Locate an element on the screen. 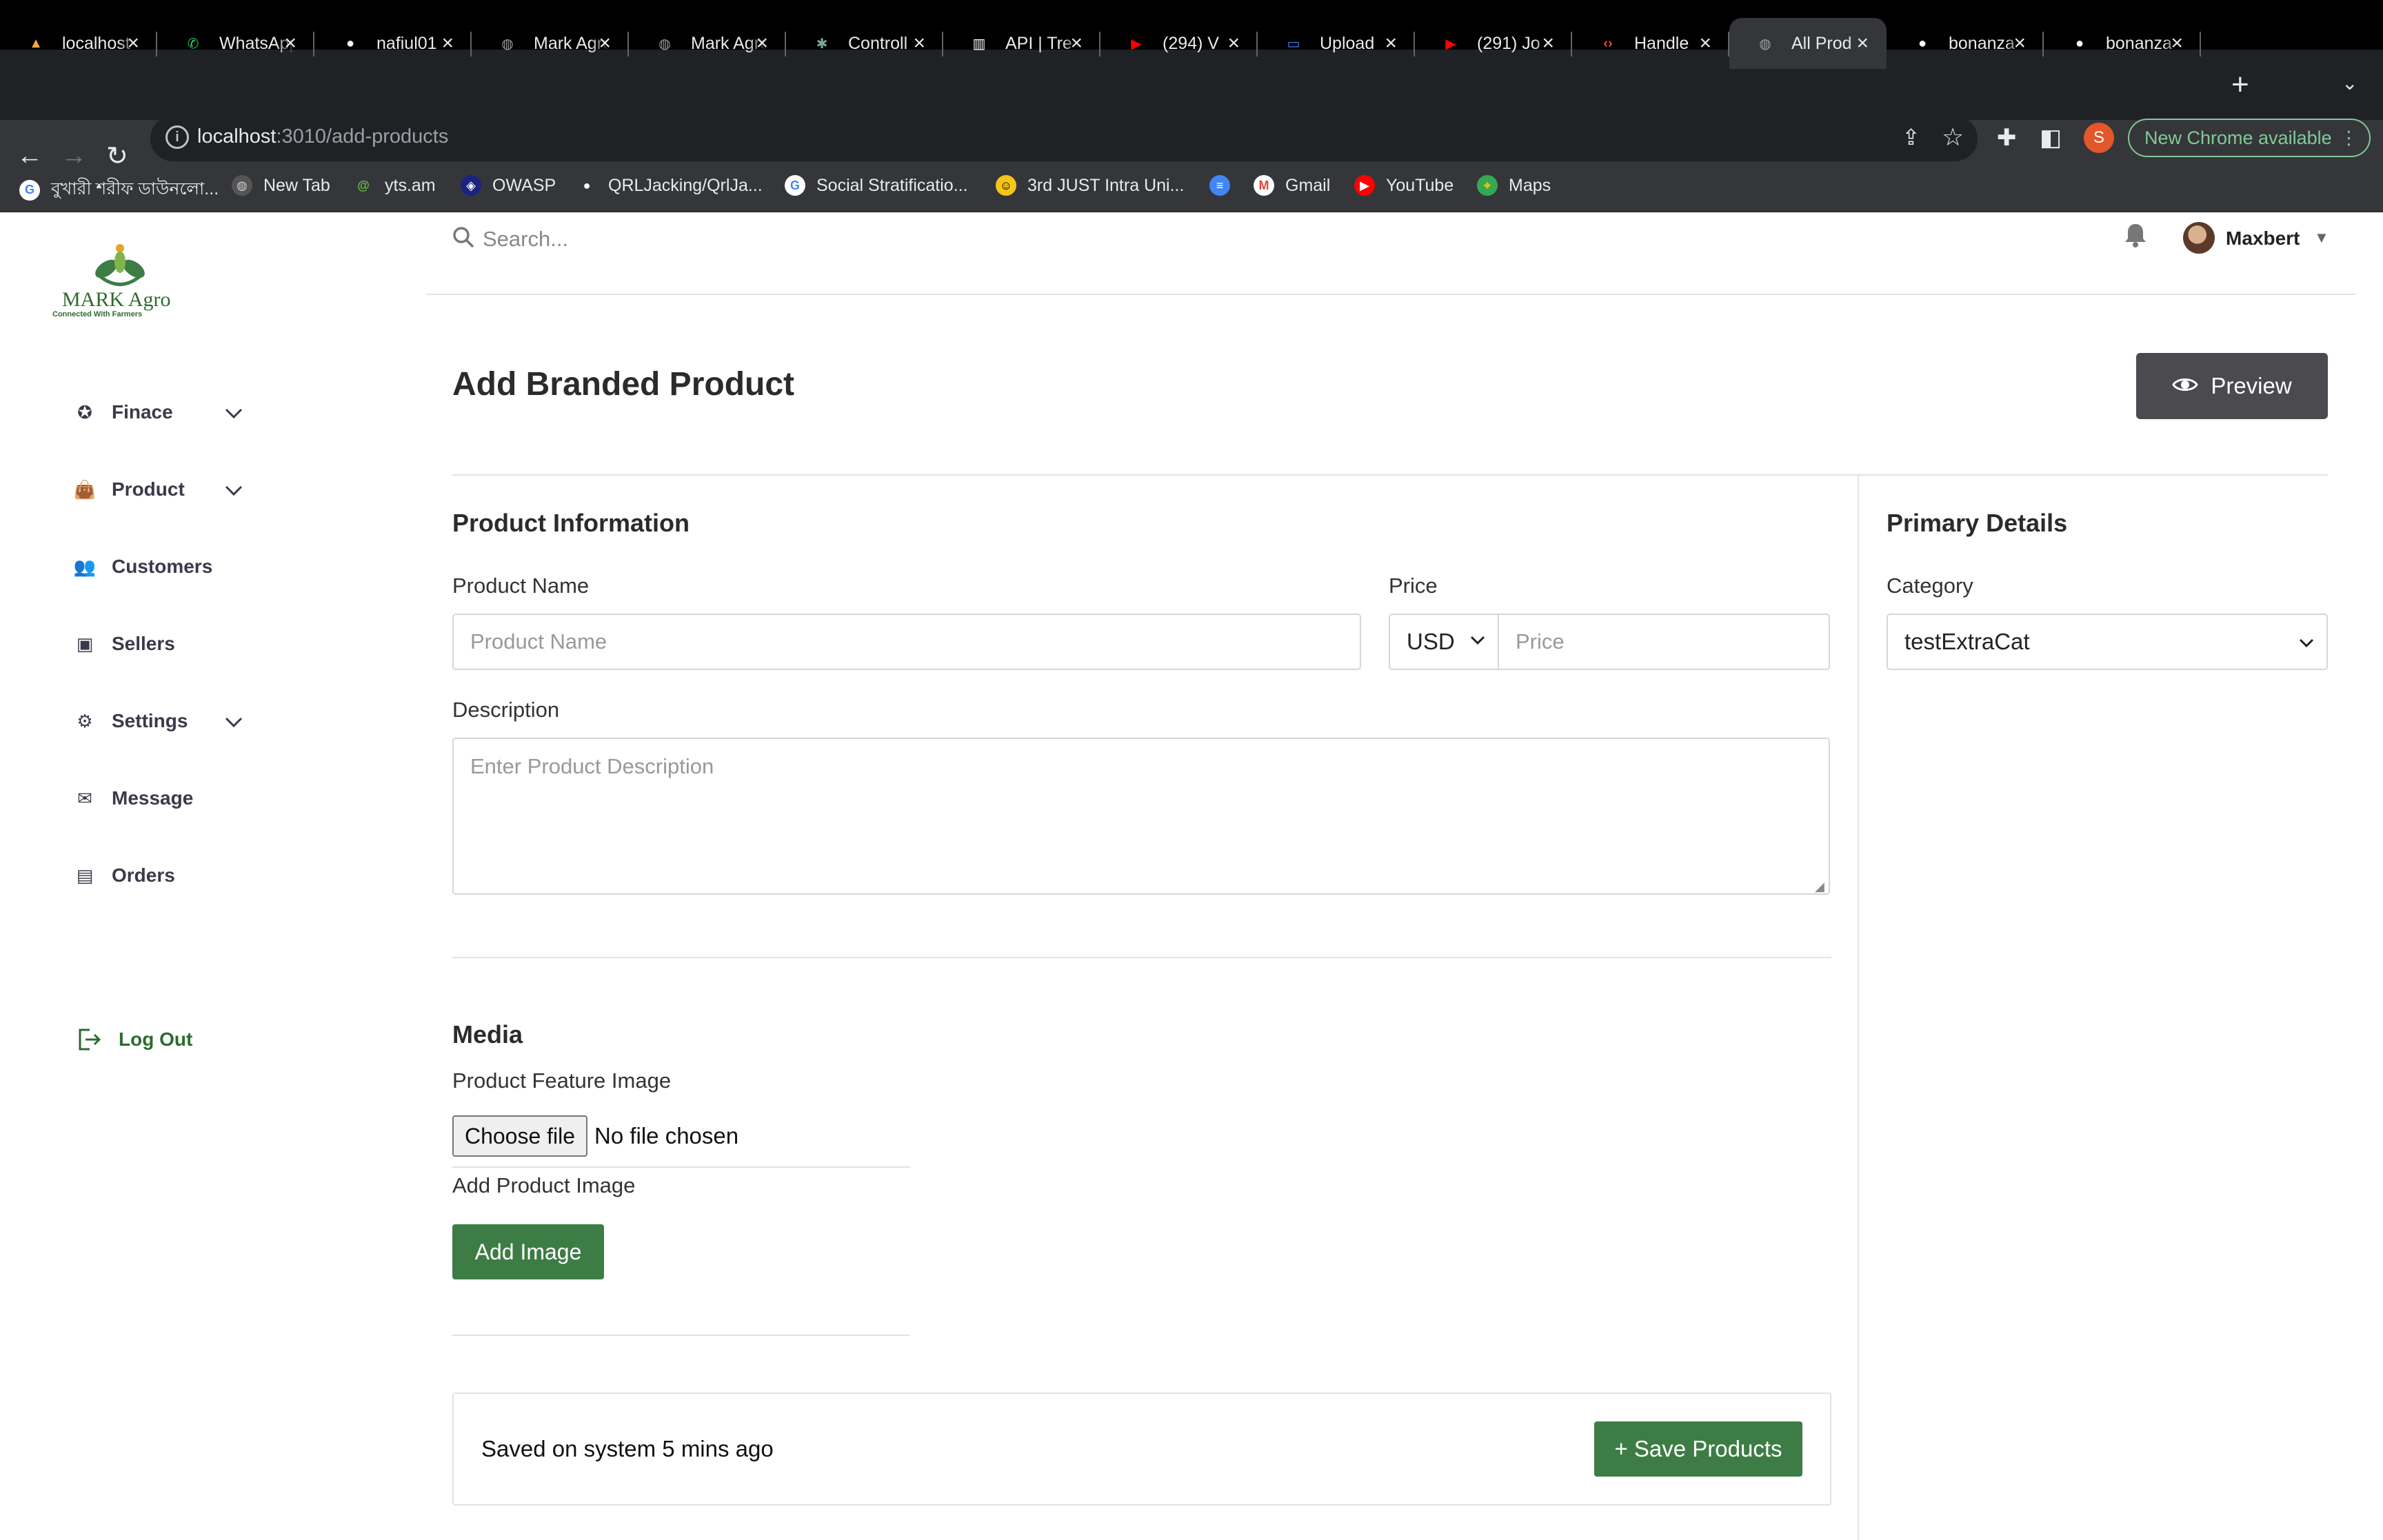 This screenshot has width=2383, height=1540. bookmark-item: M Gmail is located at coordinates (1292, 186).